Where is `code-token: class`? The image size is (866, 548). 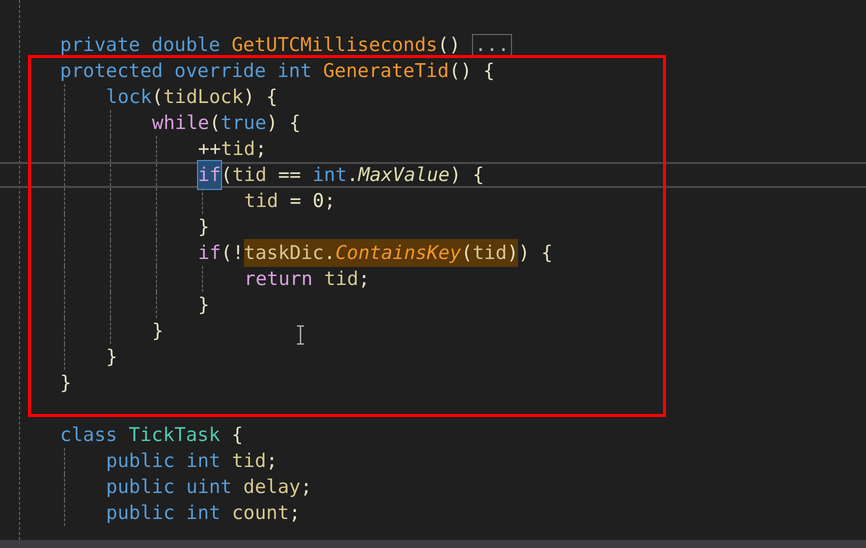 code-token: class is located at coordinates (89, 435).